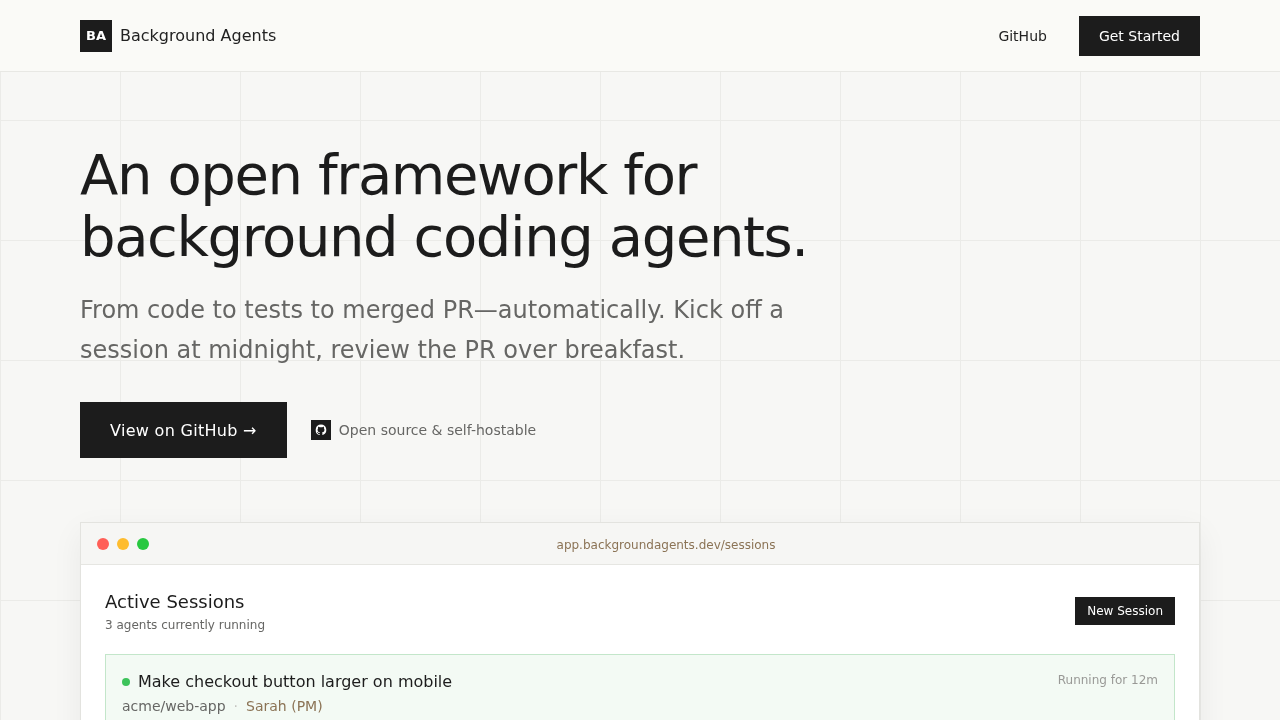  What do you see at coordinates (666, 545) in the screenshot?
I see `url-text: app.backgroundagents.dev/sessions` at bounding box center [666, 545].